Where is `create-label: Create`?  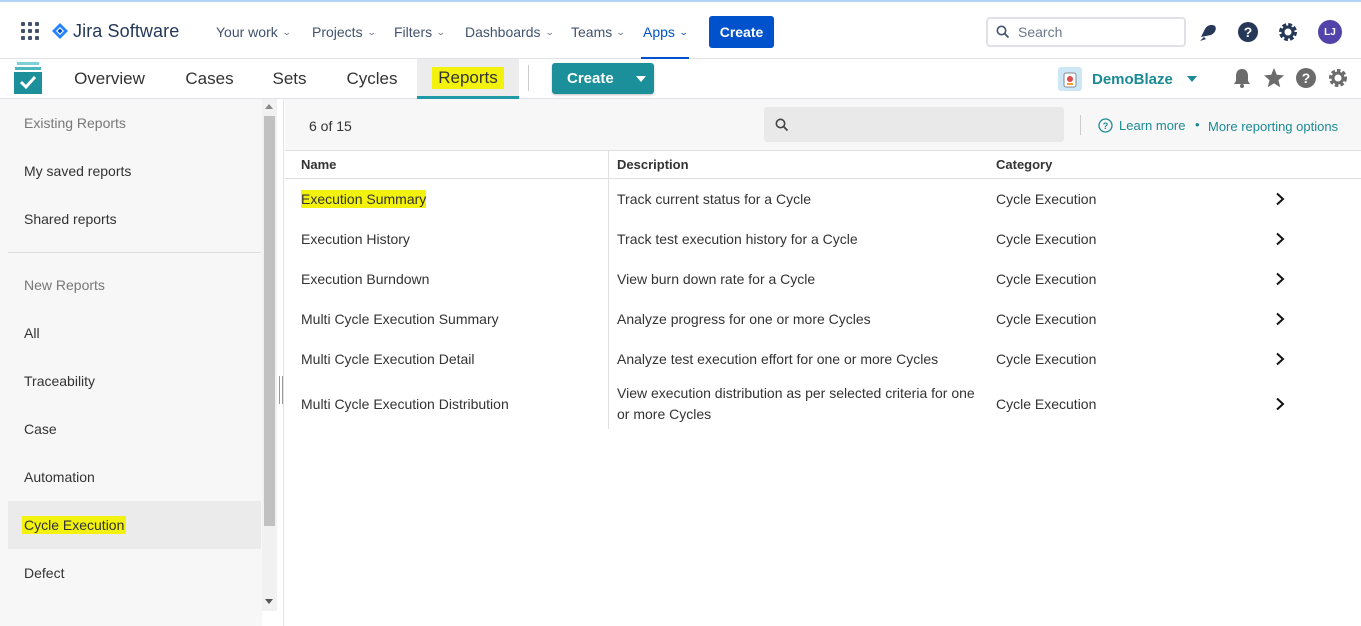
create-label: Create is located at coordinates (590, 78).